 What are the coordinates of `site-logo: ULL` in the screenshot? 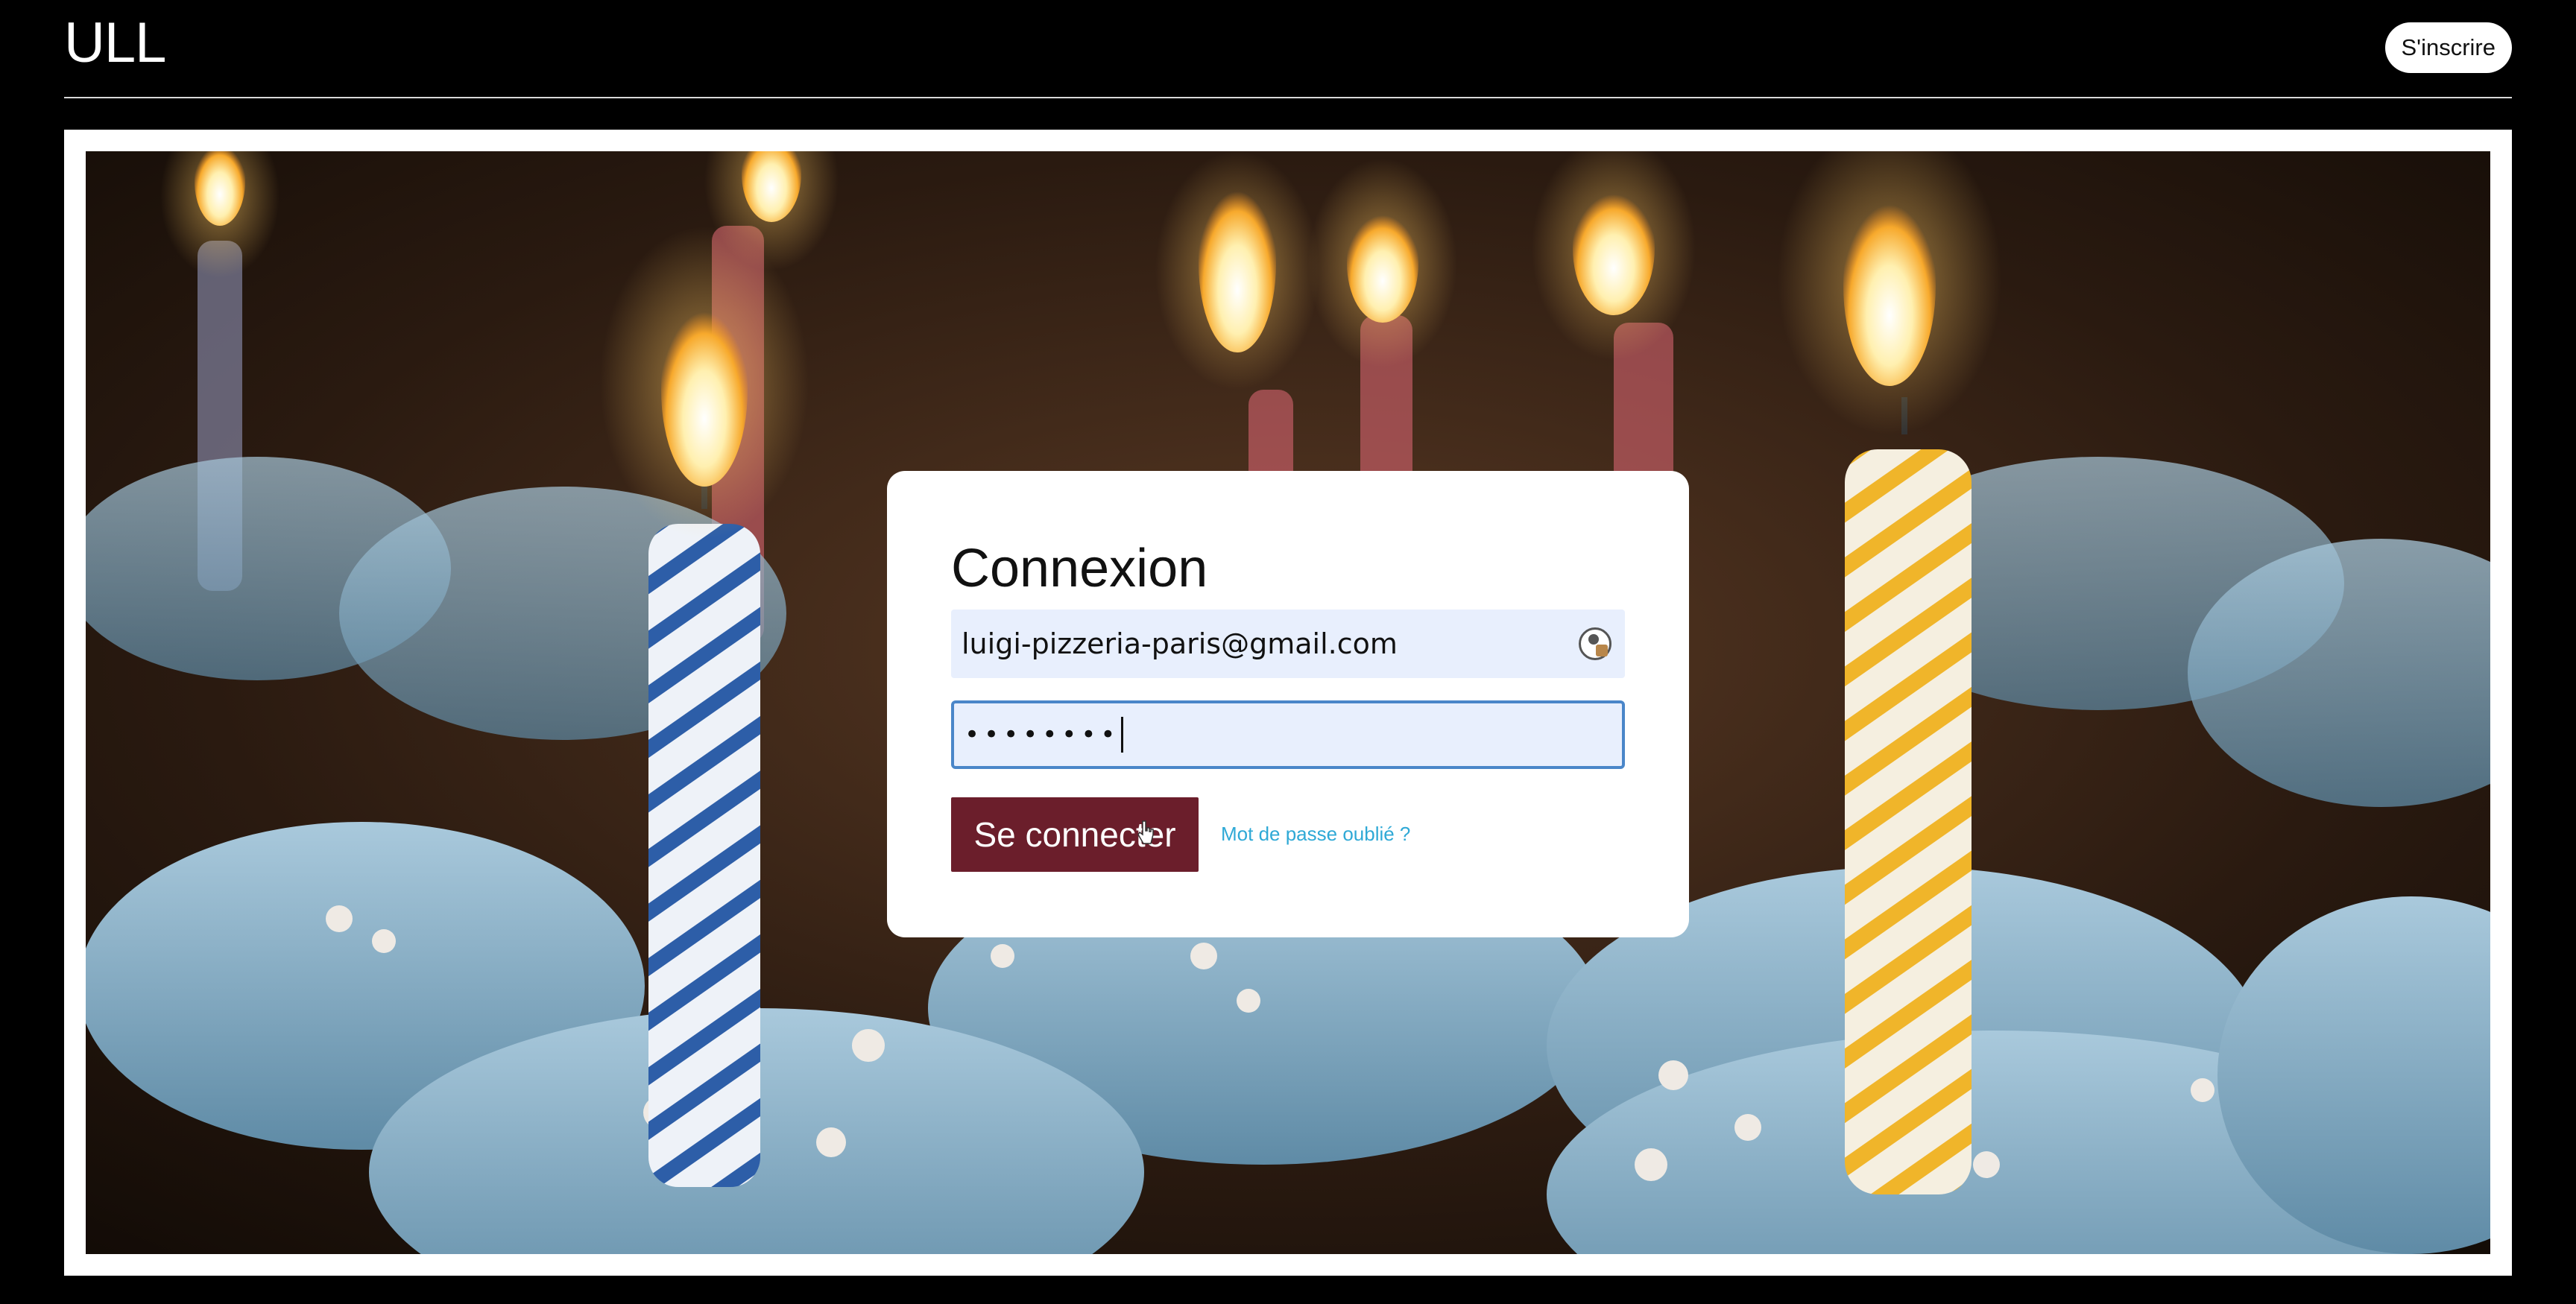 It's located at (115, 42).